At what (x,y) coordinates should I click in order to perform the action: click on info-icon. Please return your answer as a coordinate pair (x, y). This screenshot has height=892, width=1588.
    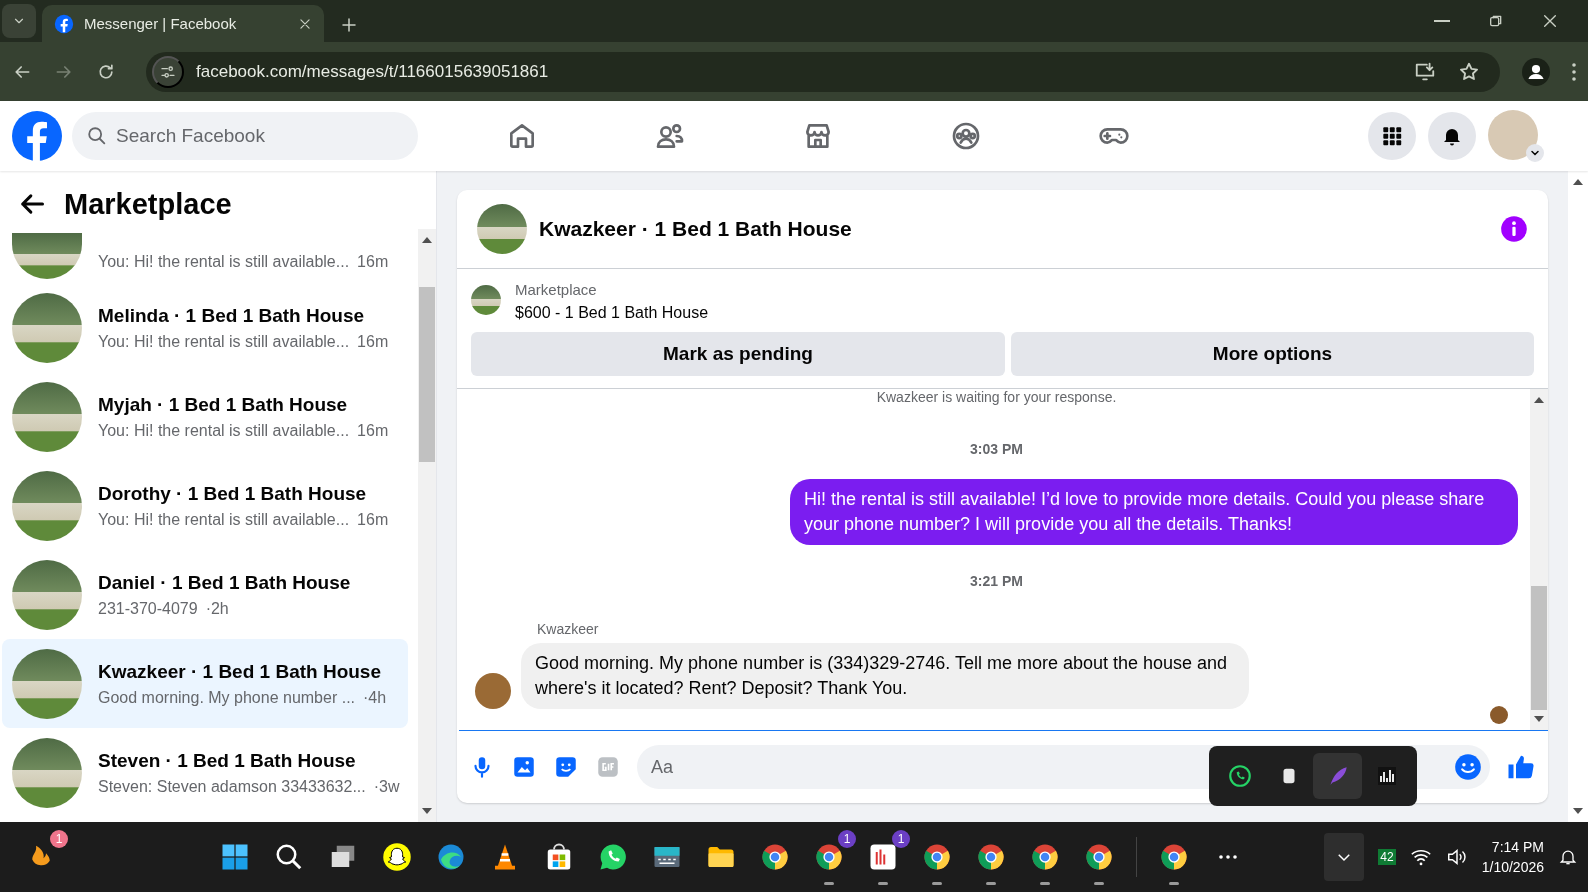
    Looking at the image, I should click on (1514, 229).